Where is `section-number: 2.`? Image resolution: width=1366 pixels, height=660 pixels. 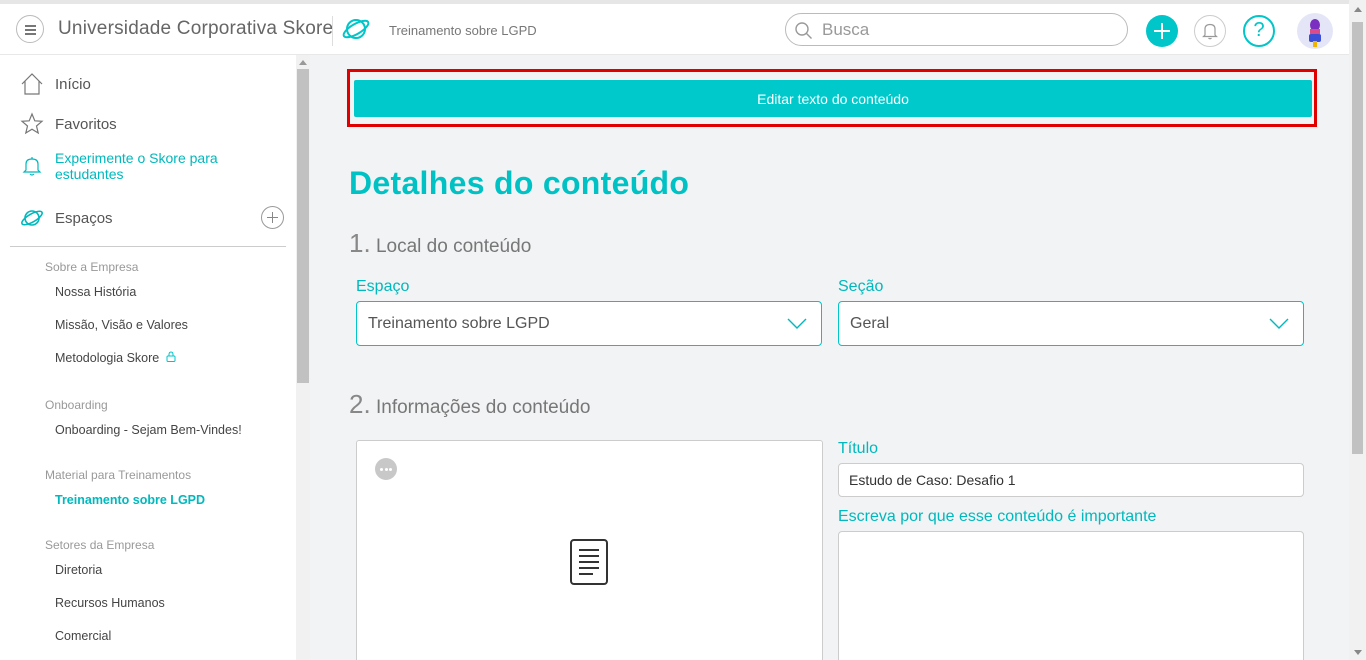
section-number: 2. is located at coordinates (360, 404).